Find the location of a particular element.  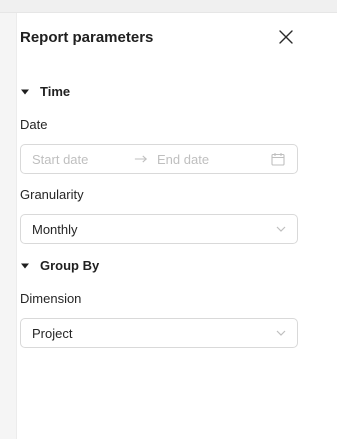

section-time-toggle: Time is located at coordinates (45, 91).